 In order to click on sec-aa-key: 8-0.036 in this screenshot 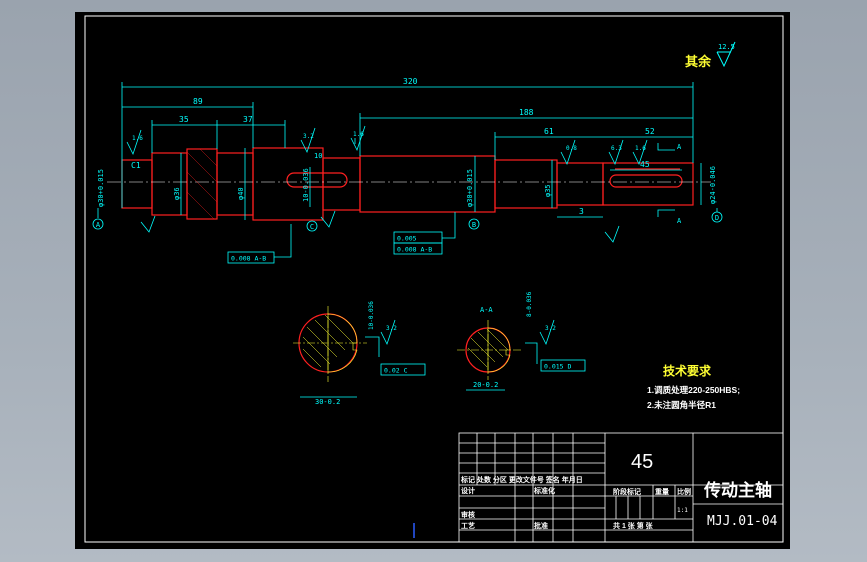, I will do `click(529, 304)`.